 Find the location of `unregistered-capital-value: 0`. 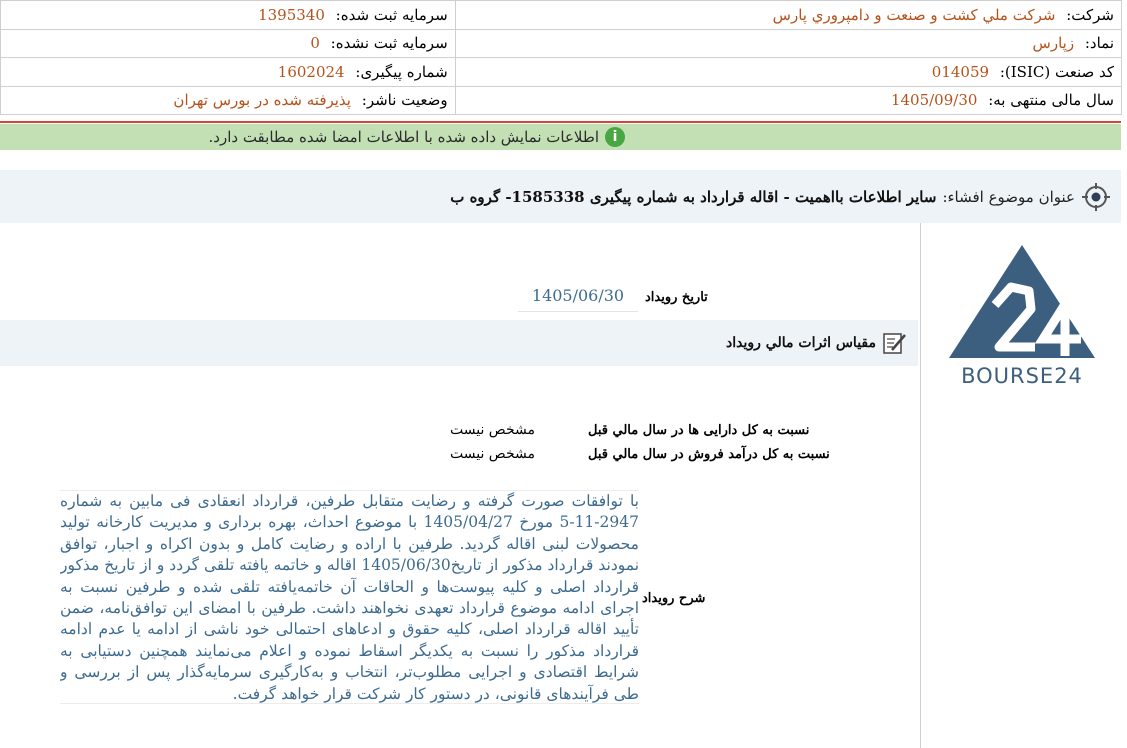

unregistered-capital-value: 0 is located at coordinates (315, 43).